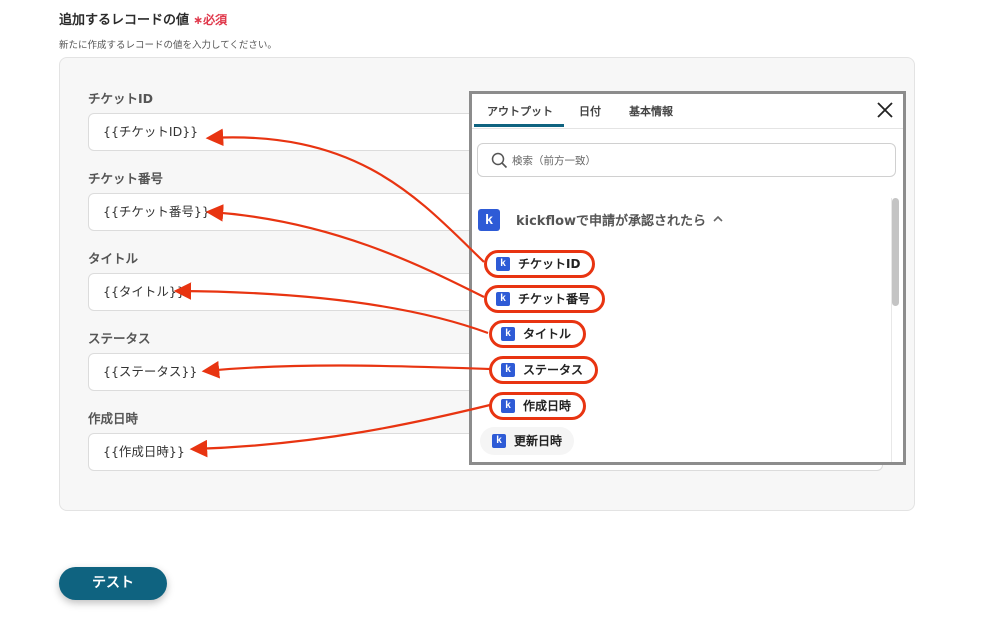 This screenshot has height=635, width=1001. I want to click on field-label-title: タイトル, so click(113, 258).